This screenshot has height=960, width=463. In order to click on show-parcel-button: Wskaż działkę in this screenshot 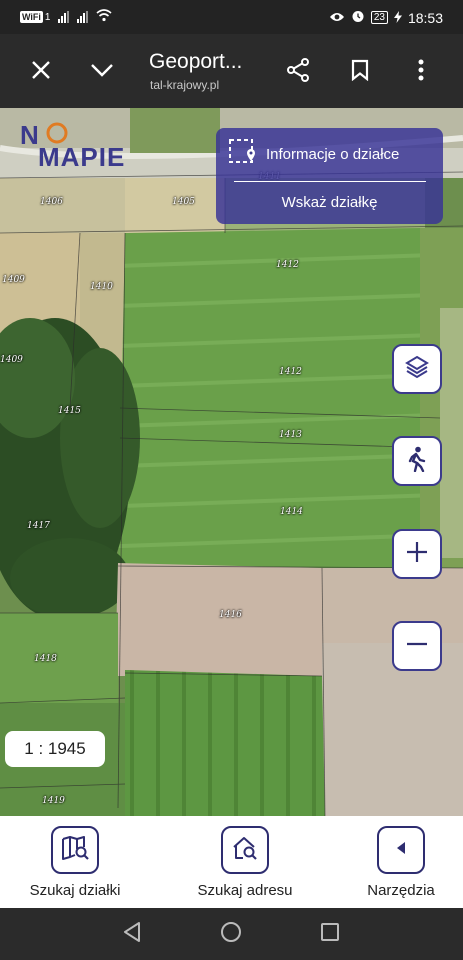, I will do `click(329, 203)`.